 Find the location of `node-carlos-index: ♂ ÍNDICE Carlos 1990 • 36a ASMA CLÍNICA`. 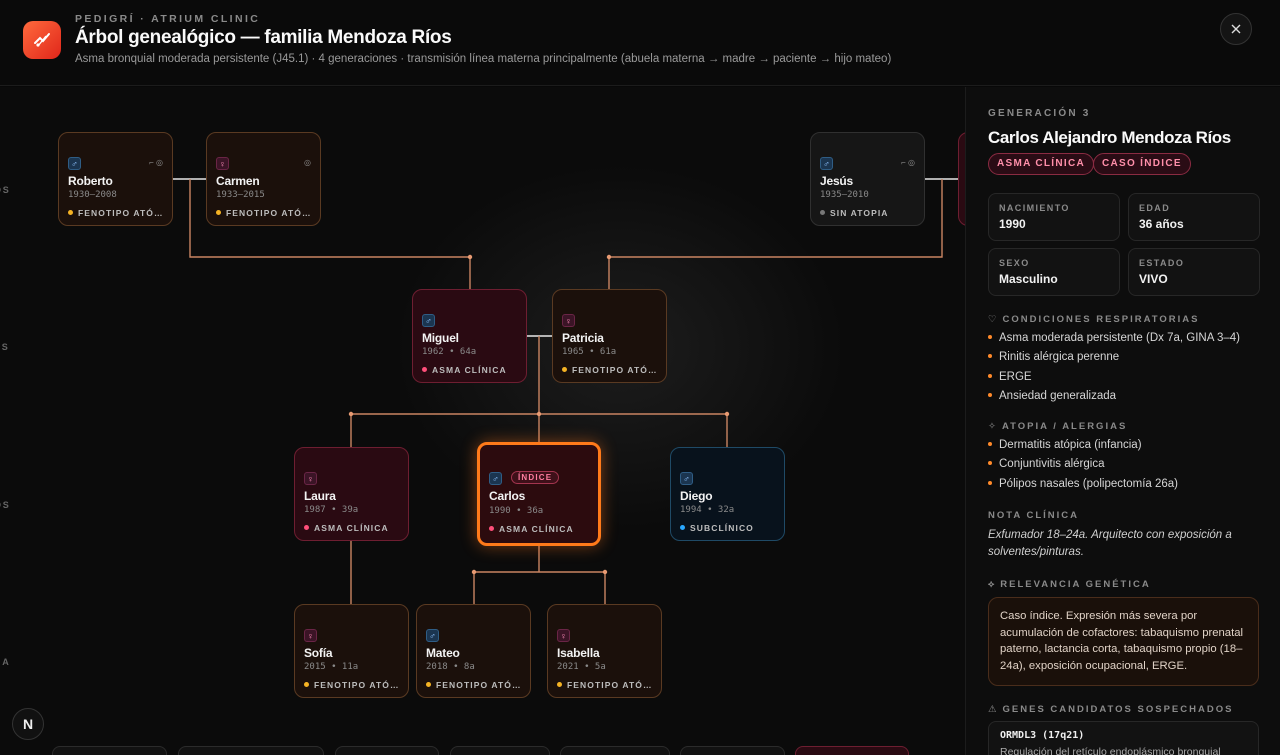

node-carlos-index: ♂ ÍNDICE Carlos 1990 • 36a ASMA CLÍNICA is located at coordinates (539, 494).